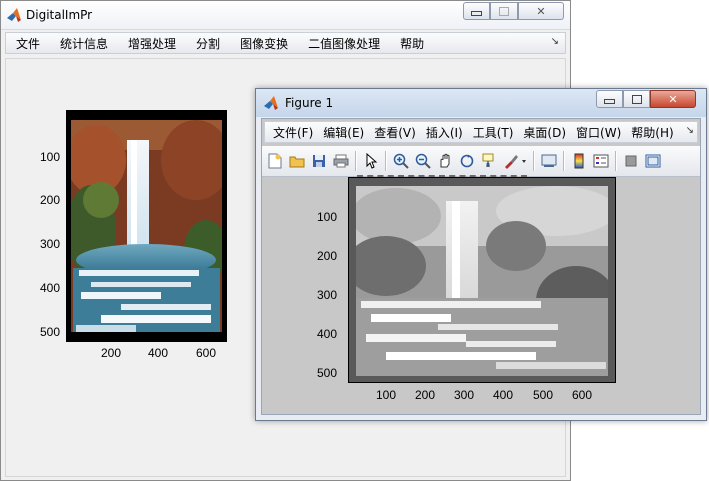 The image size is (709, 481). I want to click on menu-enhance: 增强处理, so click(152, 43).